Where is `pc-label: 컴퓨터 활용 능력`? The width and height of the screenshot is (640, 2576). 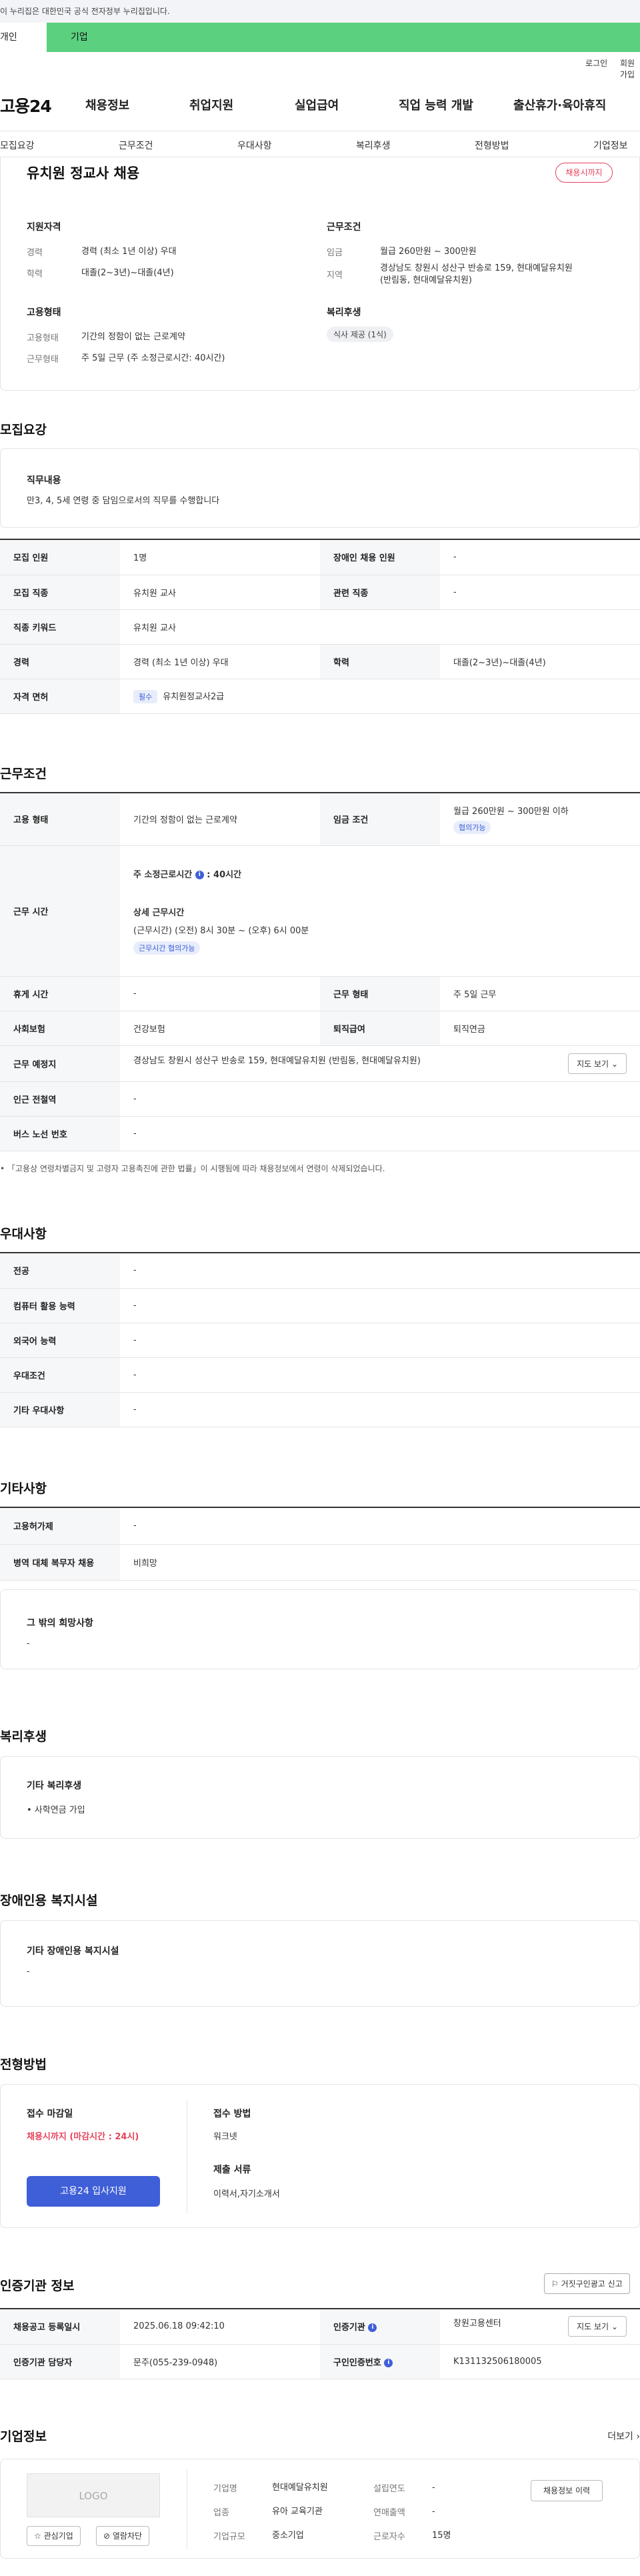
pc-label: 컴퓨터 활용 능력 is located at coordinates (60, 1305).